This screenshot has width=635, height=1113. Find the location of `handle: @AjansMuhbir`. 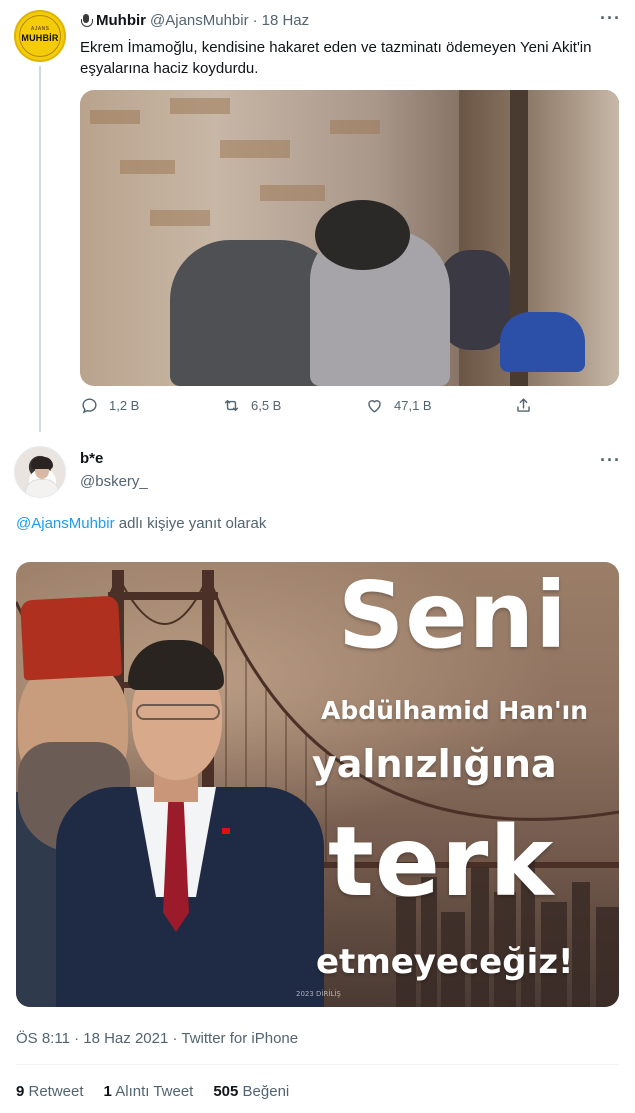

handle: @AjansMuhbir is located at coordinates (199, 20).